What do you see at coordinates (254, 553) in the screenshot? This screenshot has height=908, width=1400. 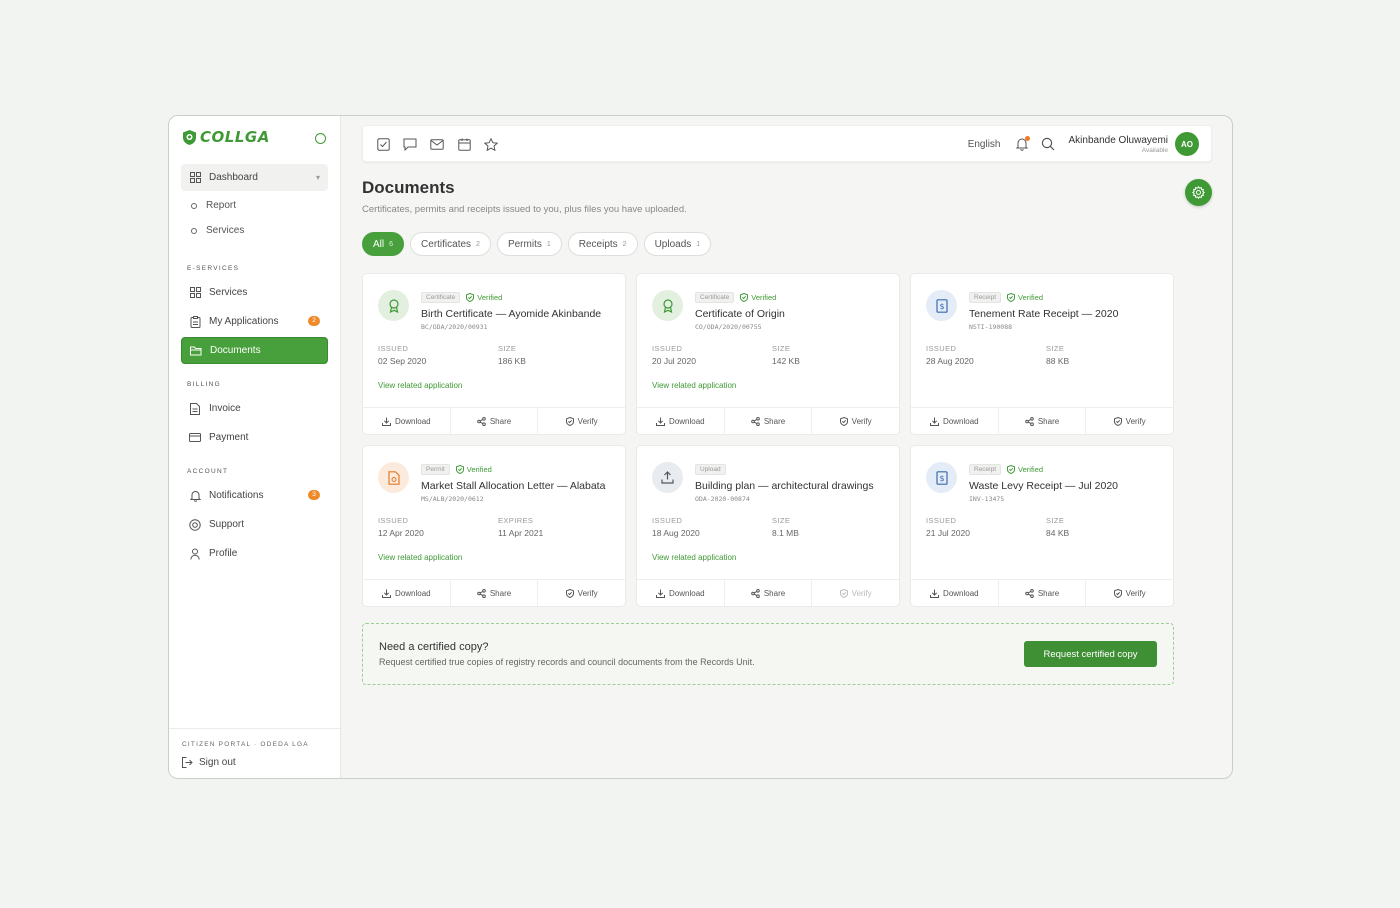 I see `sidebar-item-profile: Profile` at bounding box center [254, 553].